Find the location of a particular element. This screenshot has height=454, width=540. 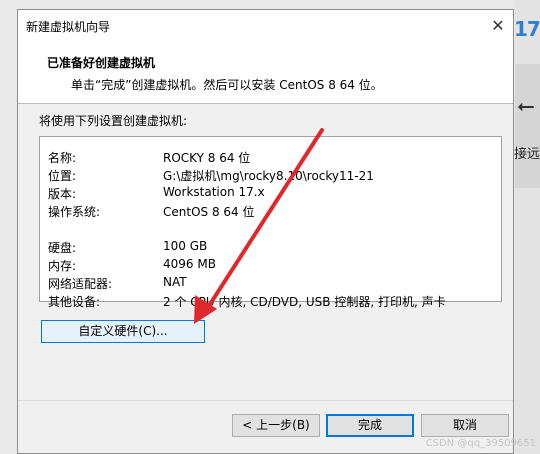

header-subtitle: 单击“完成”创建虚拟机。然后可以安装 CentOS 8 64 位。 is located at coordinates (227, 85).